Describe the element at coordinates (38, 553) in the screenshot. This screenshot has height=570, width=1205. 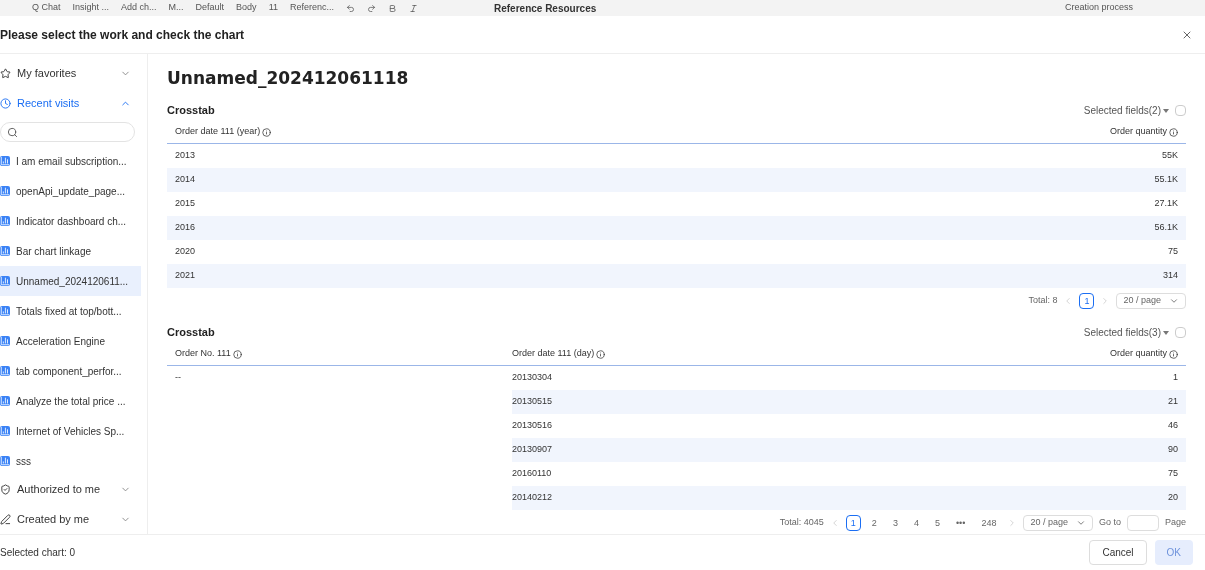
I see `selected-count: Selected chart: 0` at that location.